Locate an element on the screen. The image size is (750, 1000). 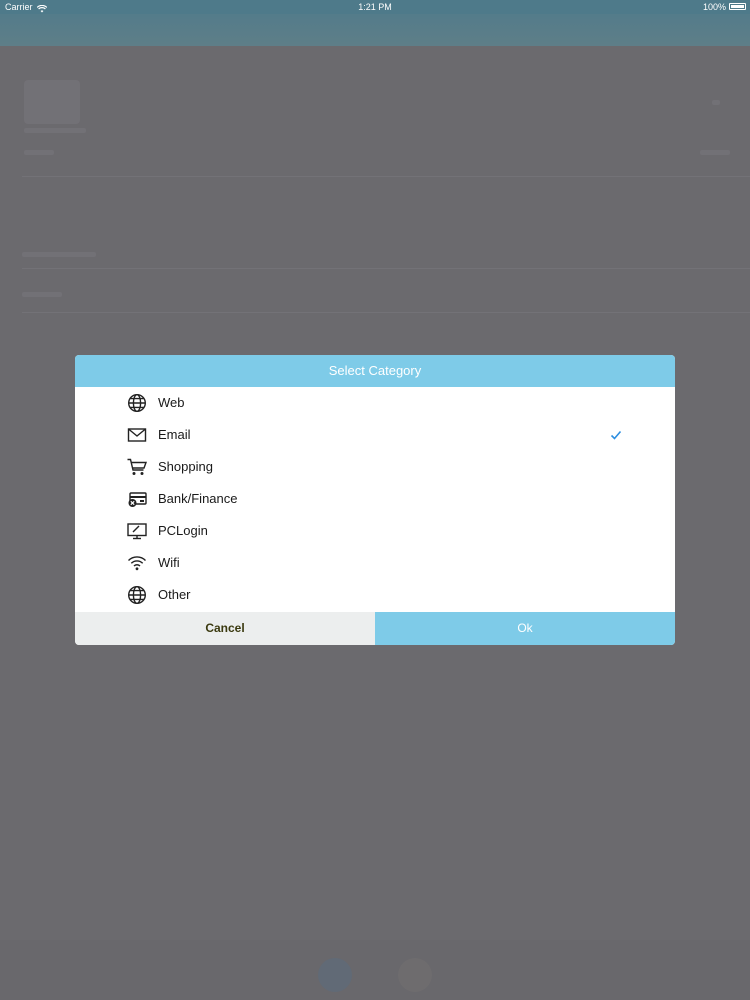
dialog-footer: Cancel Ok is located at coordinates (375, 628).